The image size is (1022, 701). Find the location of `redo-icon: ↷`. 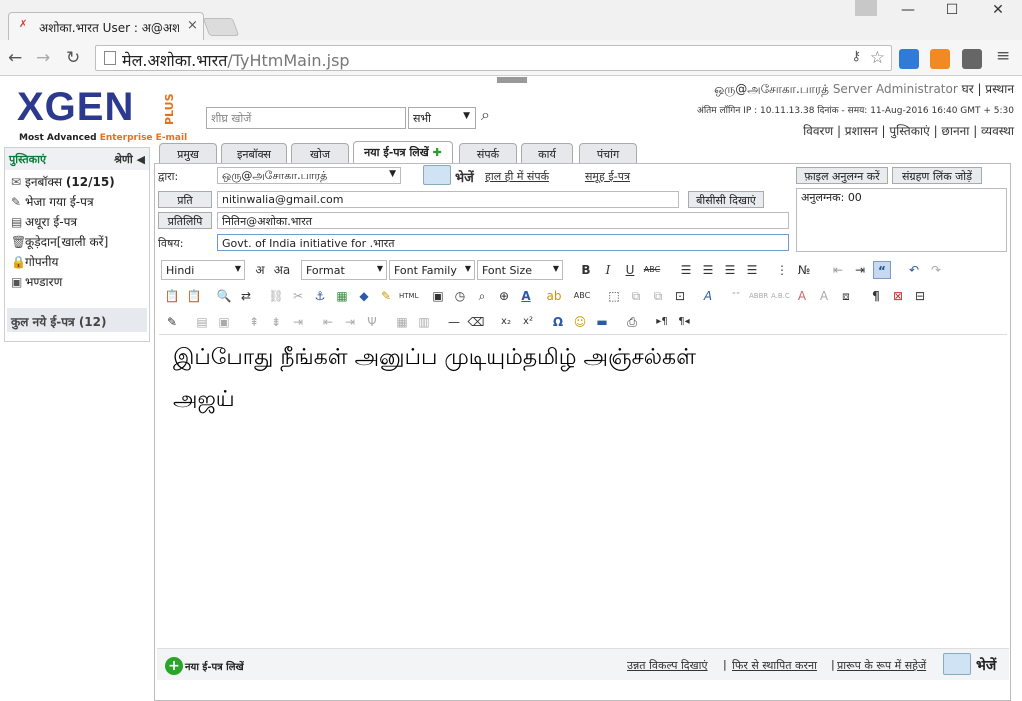

redo-icon: ↷ is located at coordinates (936, 270).